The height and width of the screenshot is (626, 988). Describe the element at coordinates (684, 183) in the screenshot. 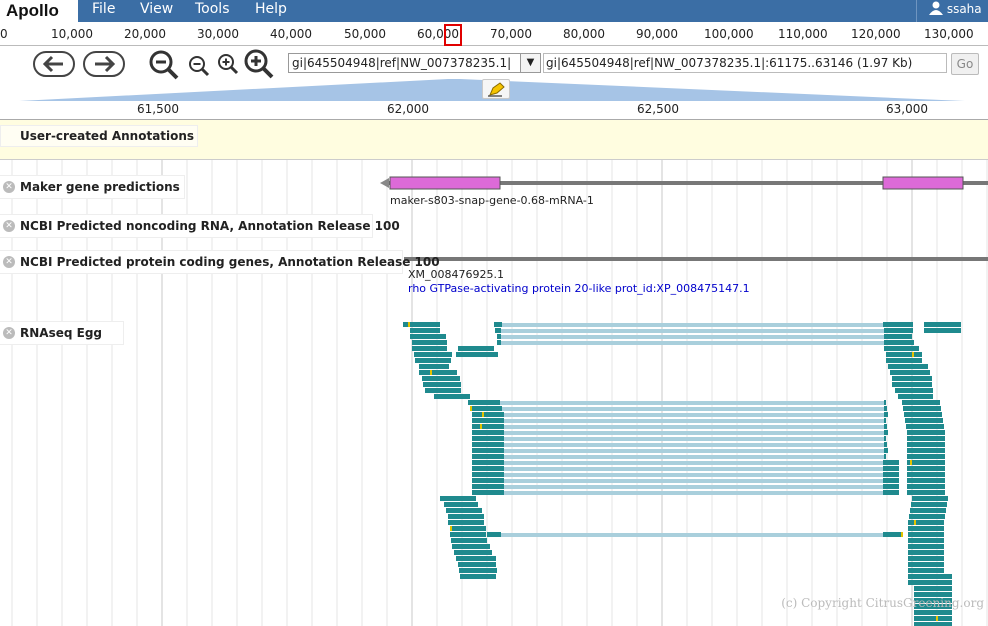

I see `maker-gene-feature` at that location.